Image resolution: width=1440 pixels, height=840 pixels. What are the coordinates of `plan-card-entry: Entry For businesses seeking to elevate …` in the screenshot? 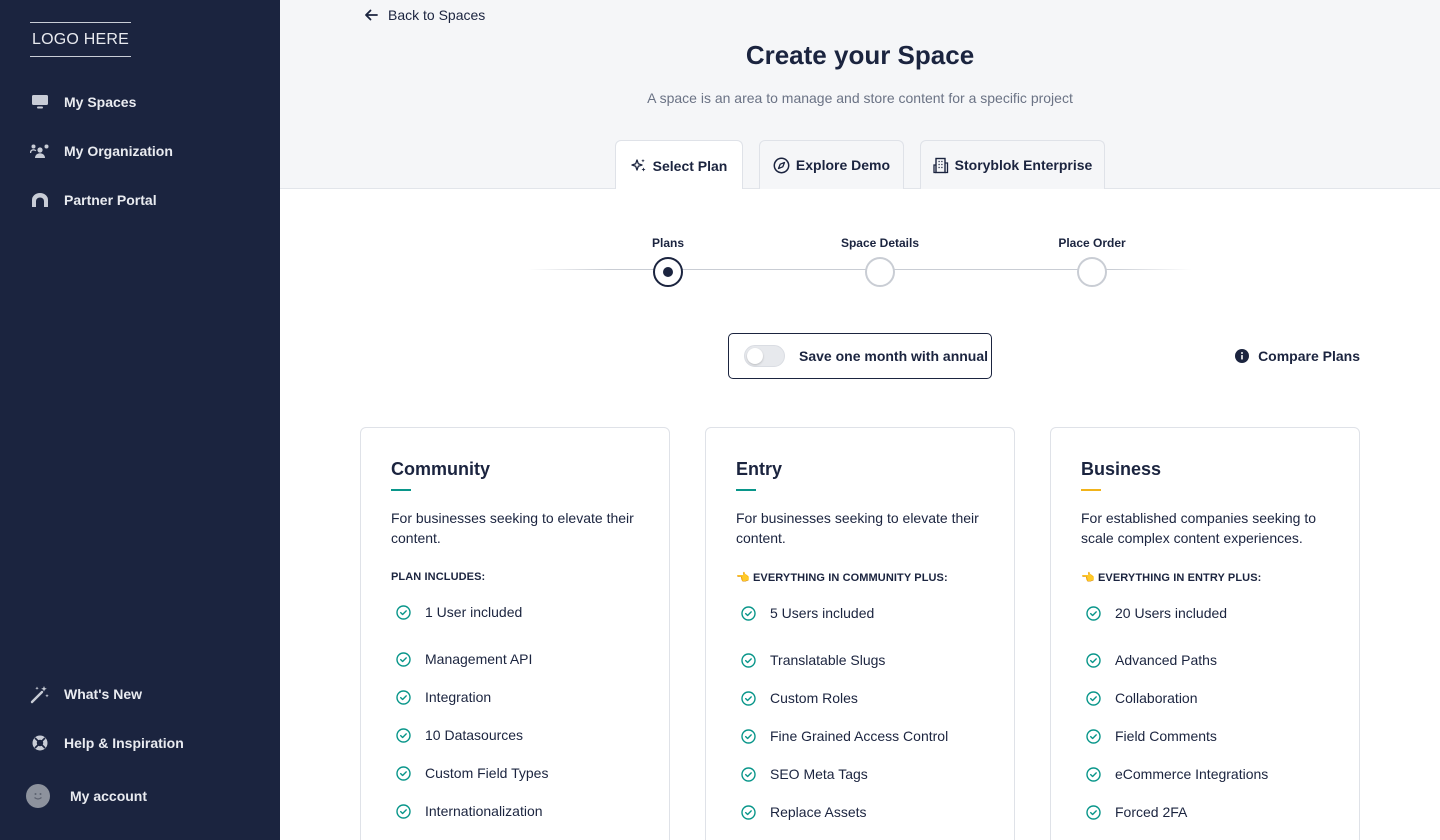 It's located at (860, 633).